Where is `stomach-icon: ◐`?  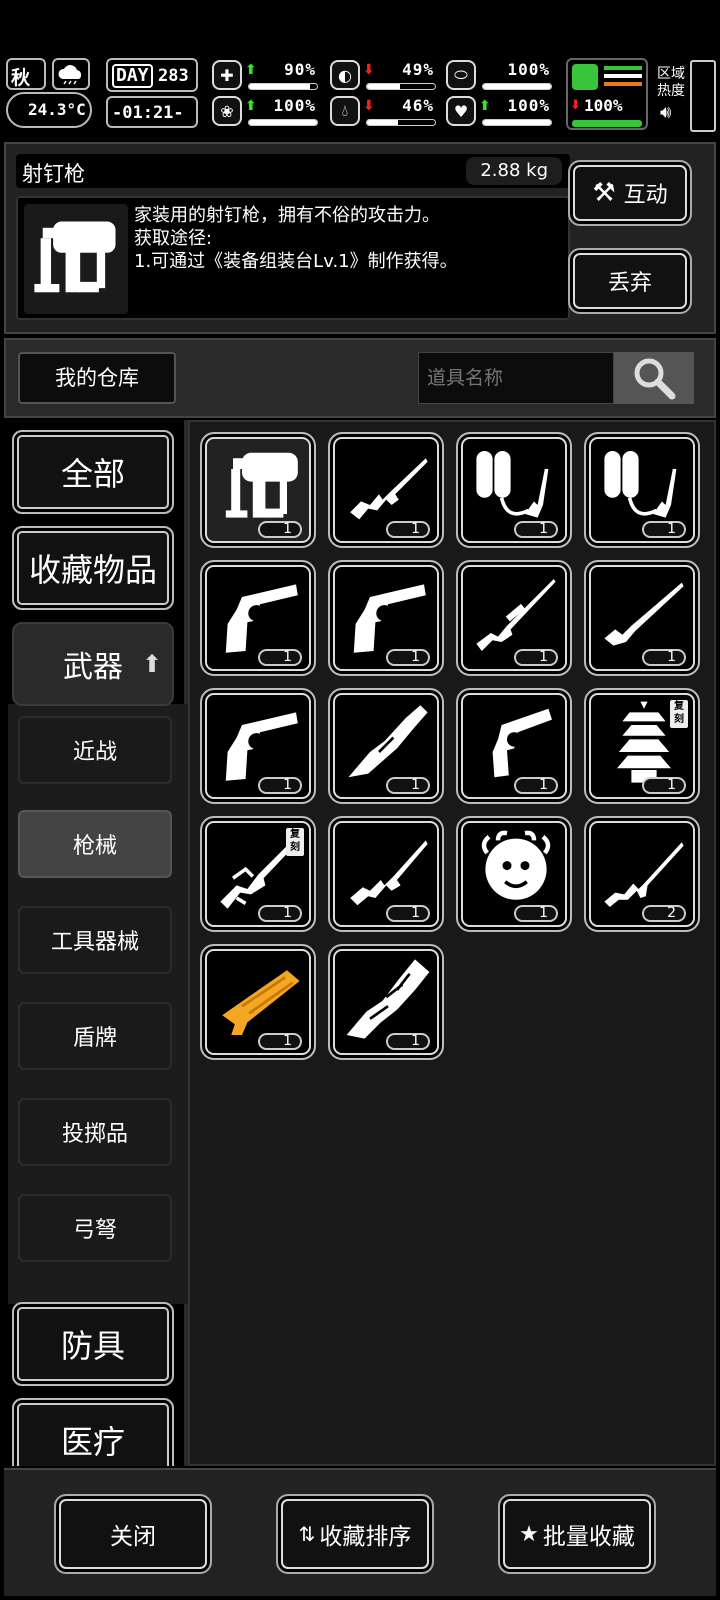
stomach-icon: ◐ is located at coordinates (345, 75).